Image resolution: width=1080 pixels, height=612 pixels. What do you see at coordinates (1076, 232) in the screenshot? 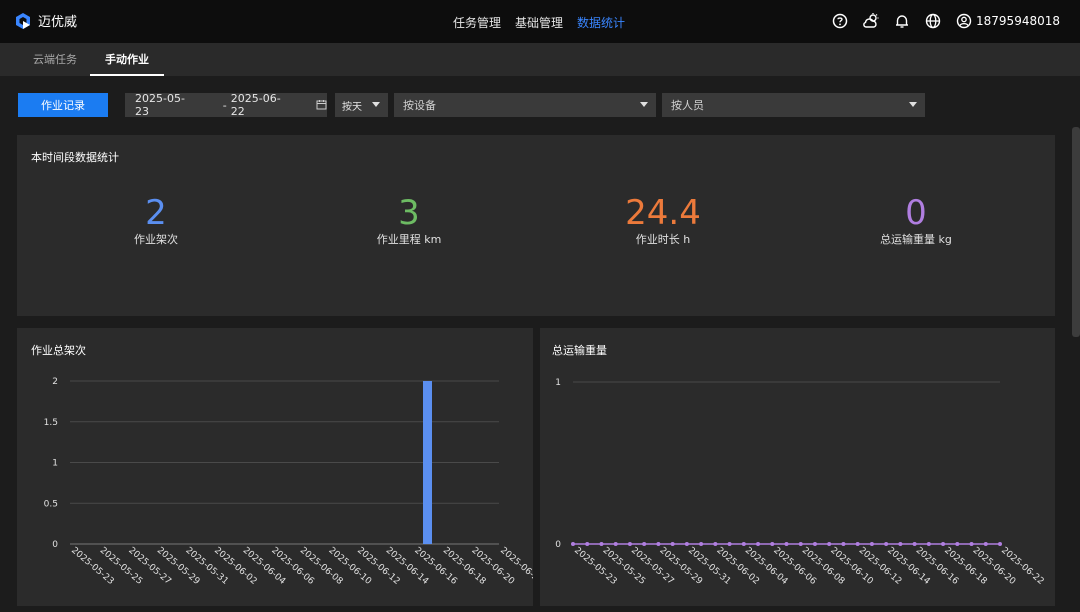
I see `page-scrollbar` at bounding box center [1076, 232].